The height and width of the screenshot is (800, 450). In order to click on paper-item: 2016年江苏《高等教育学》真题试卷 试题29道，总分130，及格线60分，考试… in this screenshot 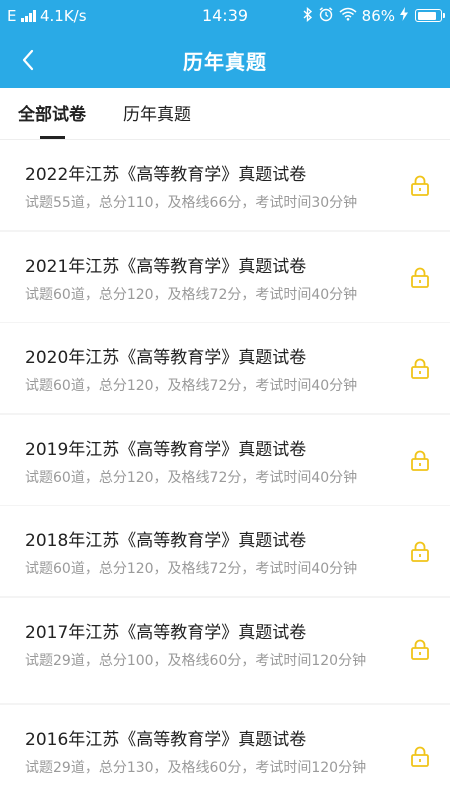, I will do `click(225, 752)`.